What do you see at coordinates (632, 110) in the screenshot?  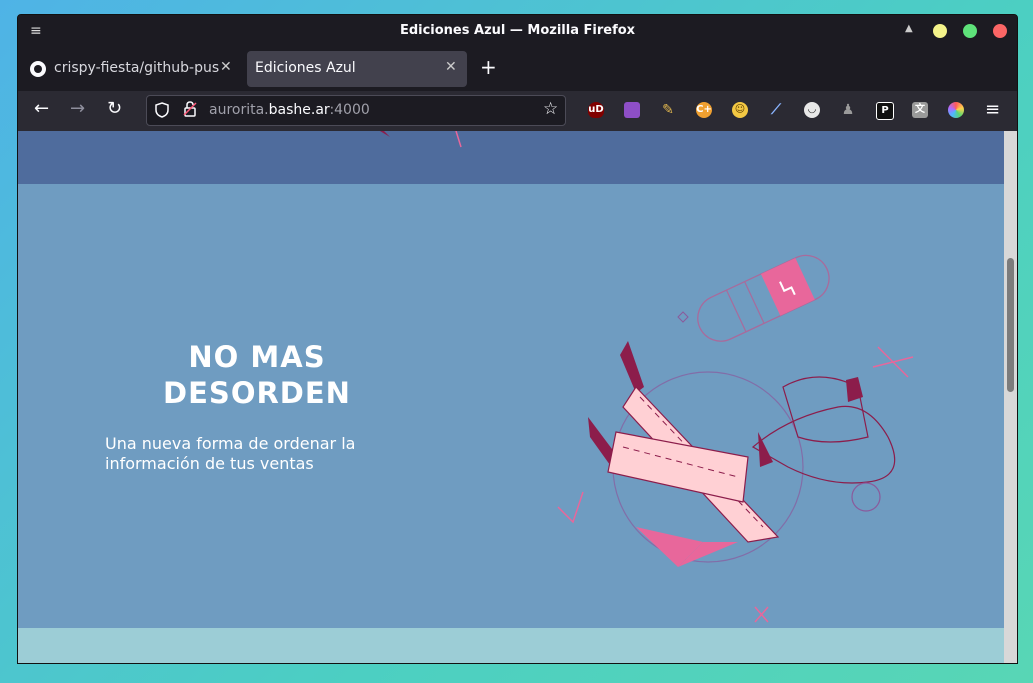 I see `cube-icon` at bounding box center [632, 110].